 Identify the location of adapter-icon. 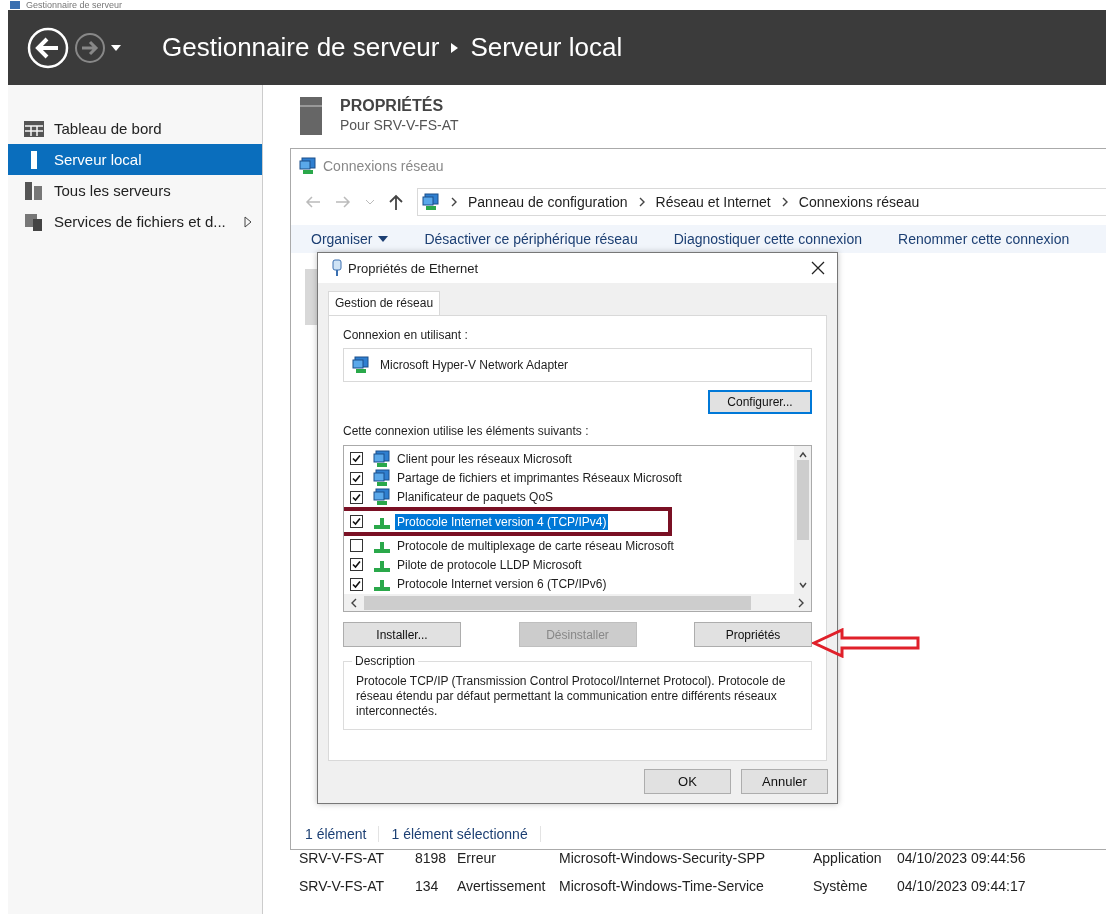
(361, 365).